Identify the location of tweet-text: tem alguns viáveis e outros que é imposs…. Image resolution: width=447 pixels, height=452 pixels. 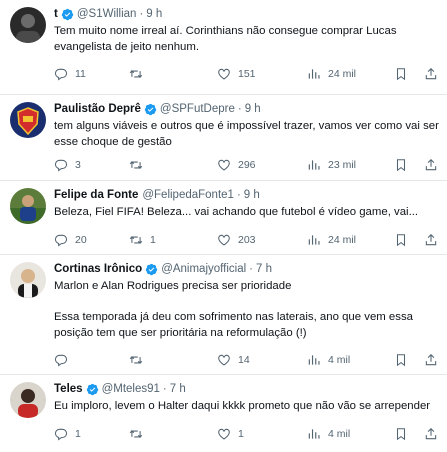
(246, 134).